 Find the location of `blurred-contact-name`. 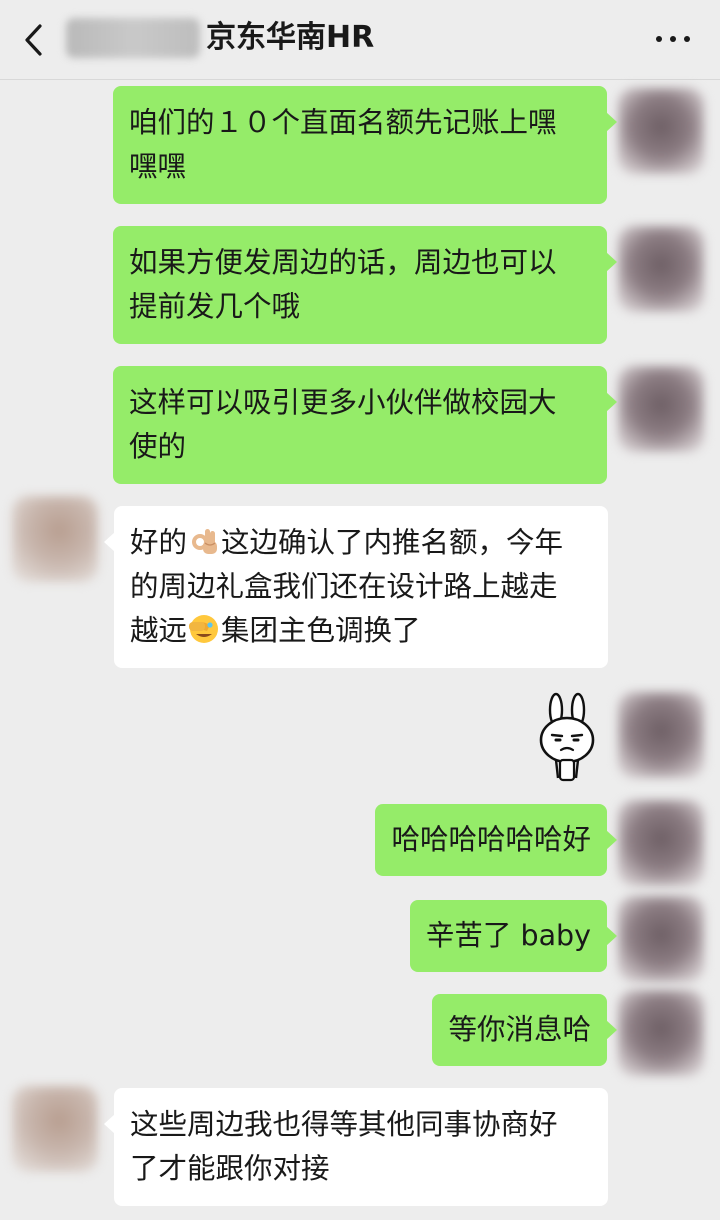

blurred-contact-name is located at coordinates (133, 38).